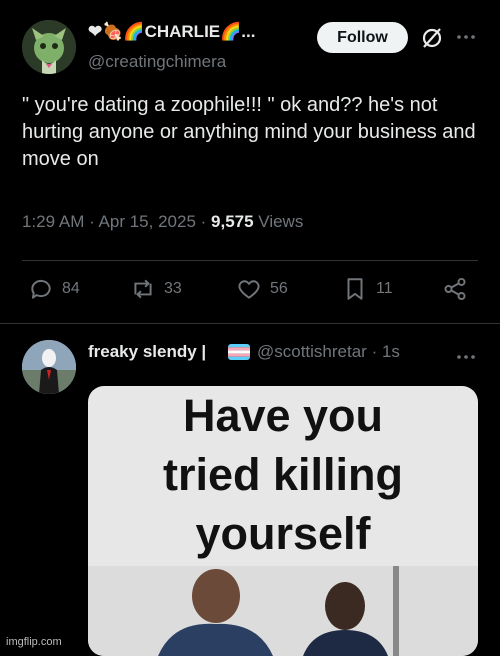 This screenshot has height=656, width=500. I want to click on bookmark-count: 11, so click(384, 288).